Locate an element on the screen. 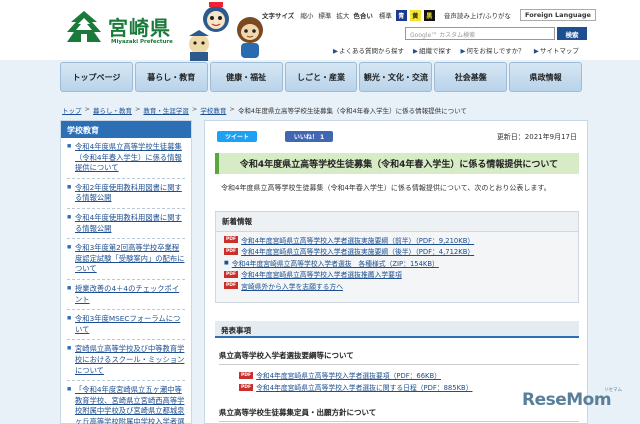 The height and width of the screenshot is (424, 640). site-logo-text: 宮崎県 is located at coordinates (139, 26).